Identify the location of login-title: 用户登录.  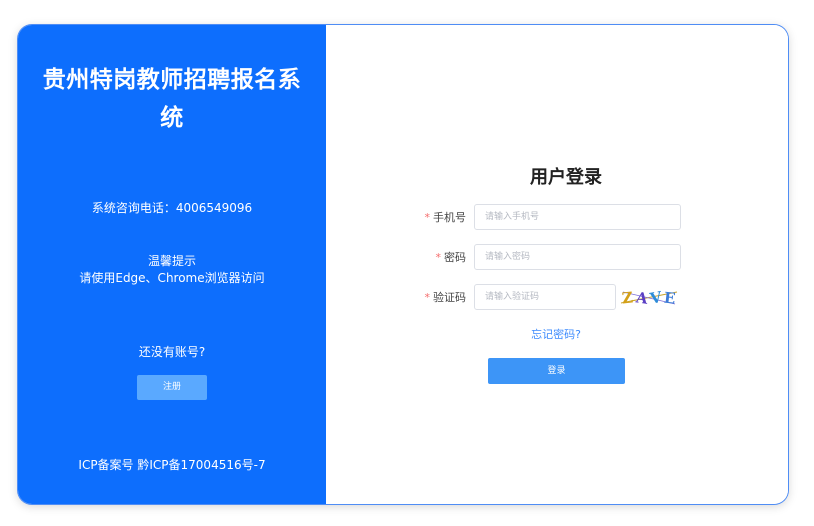
(566, 177).